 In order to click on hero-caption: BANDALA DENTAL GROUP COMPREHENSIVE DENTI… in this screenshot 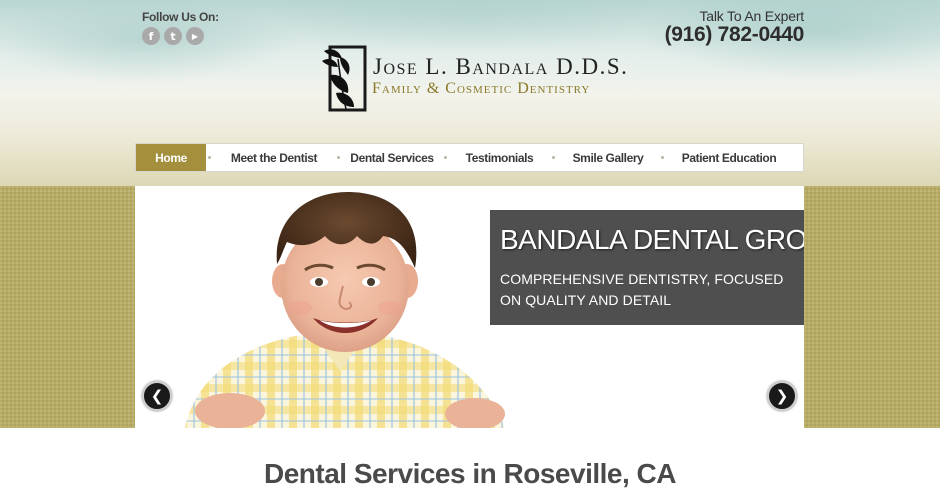, I will do `click(647, 267)`.